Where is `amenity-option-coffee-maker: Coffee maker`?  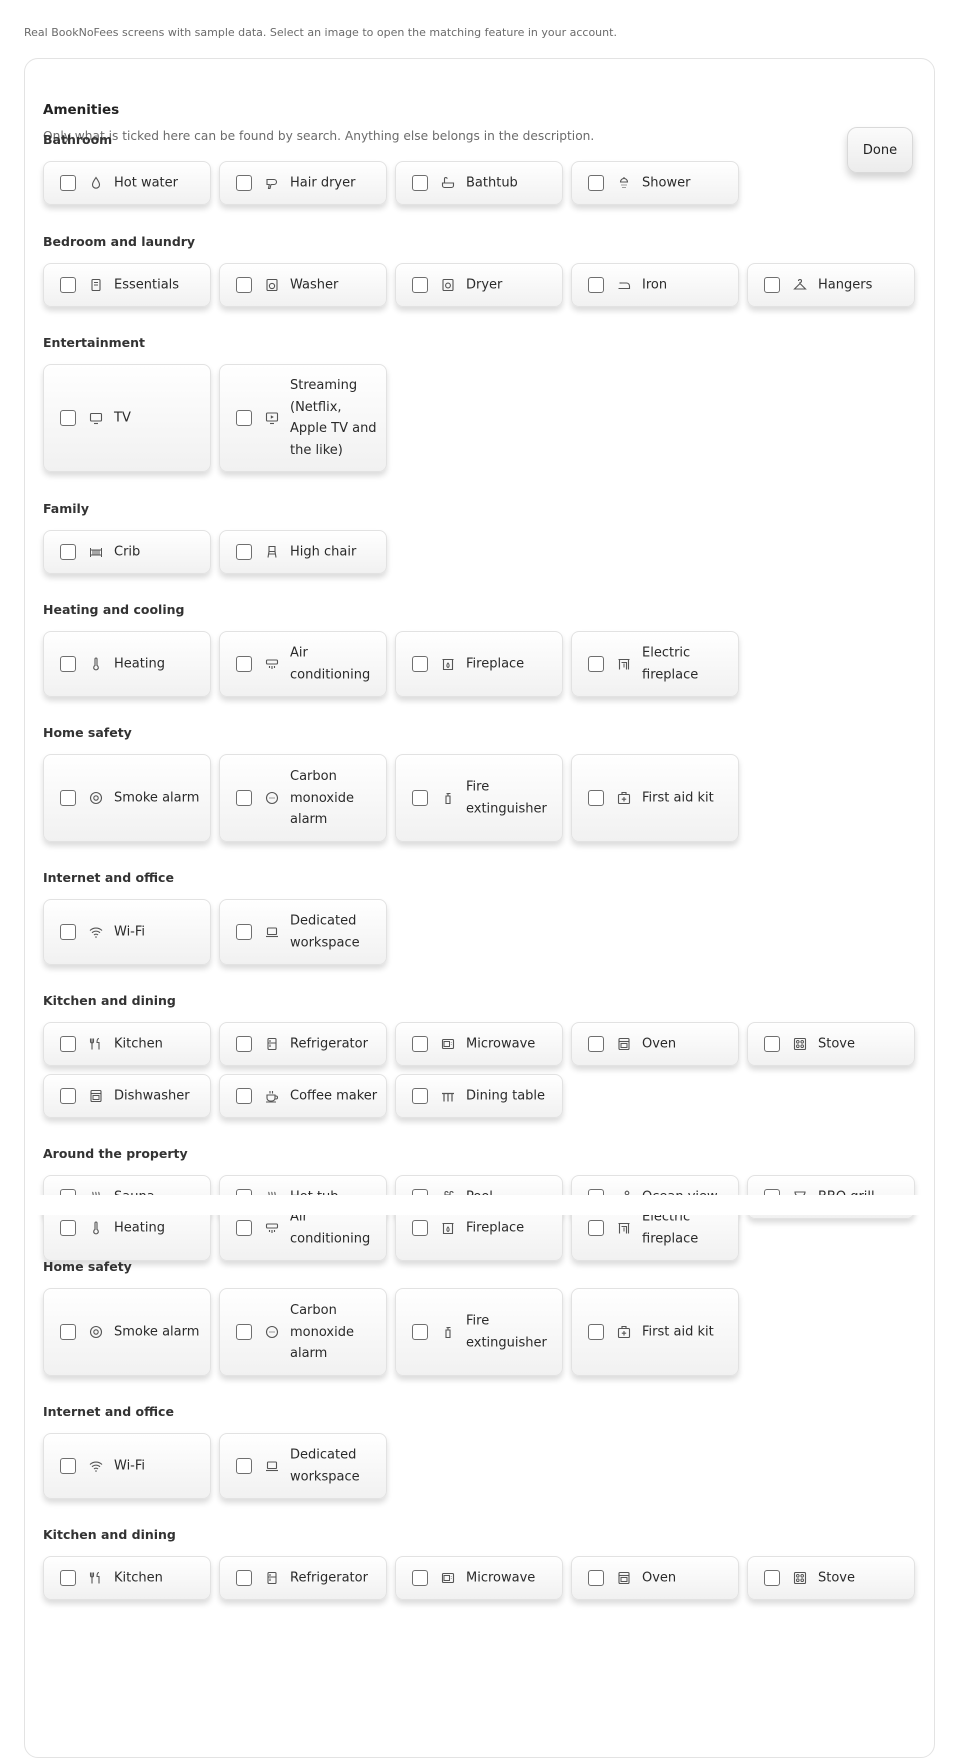
amenity-option-coffee-maker: Coffee maker is located at coordinates (303, 1096).